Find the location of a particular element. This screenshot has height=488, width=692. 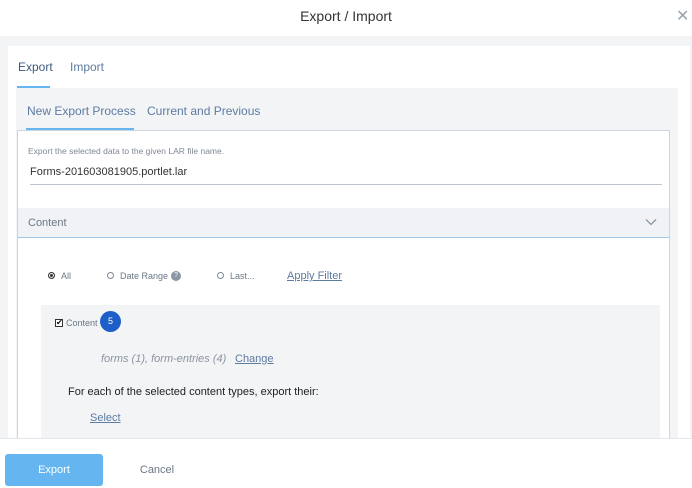

tab-new-export-process: New Export Process is located at coordinates (81, 111).